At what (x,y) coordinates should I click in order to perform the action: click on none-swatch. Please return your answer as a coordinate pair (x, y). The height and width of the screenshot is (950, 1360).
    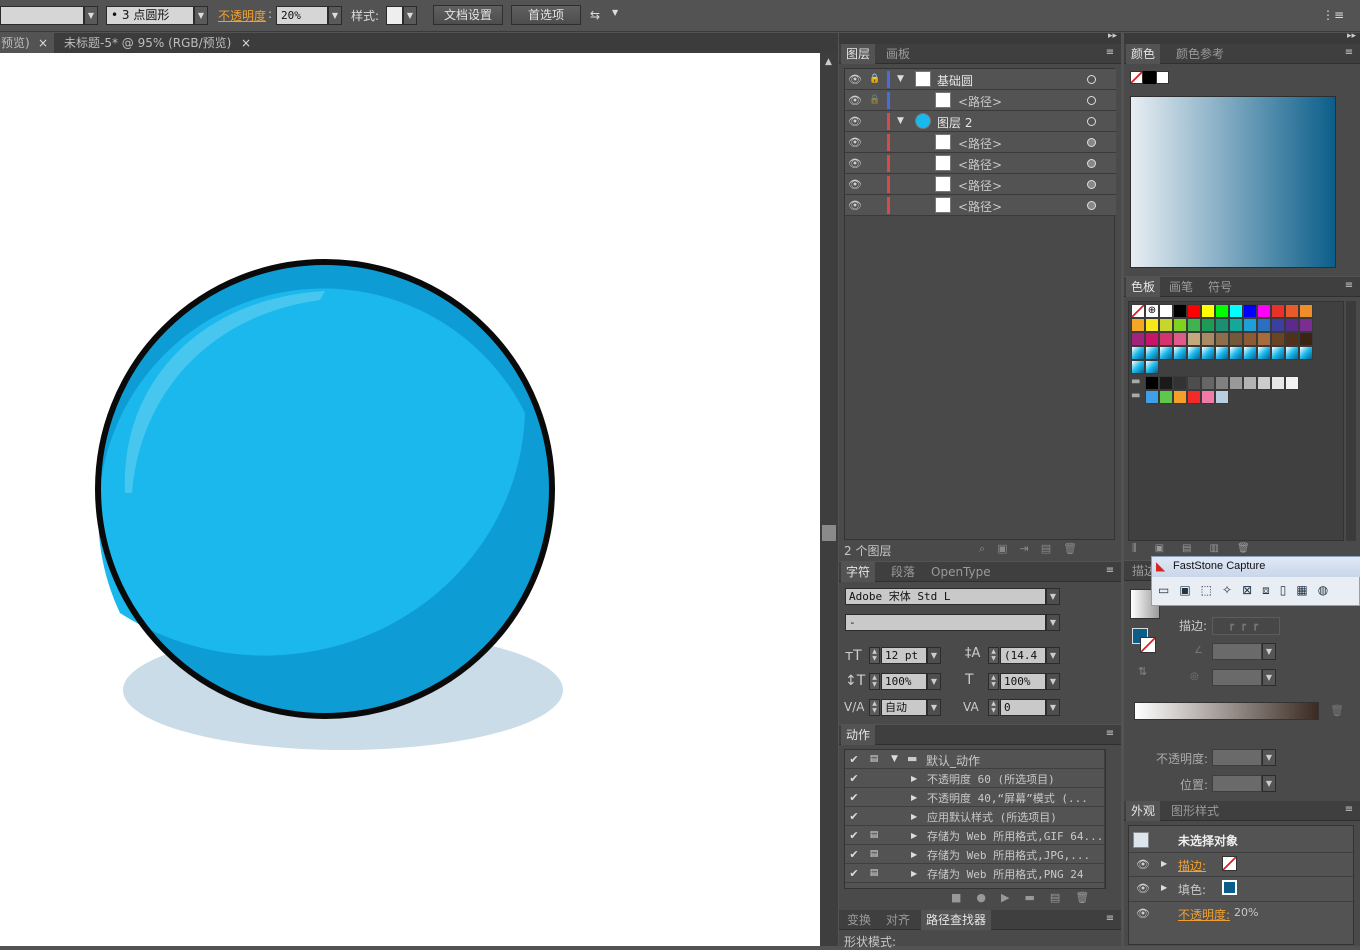
    Looking at the image, I should click on (1138, 311).